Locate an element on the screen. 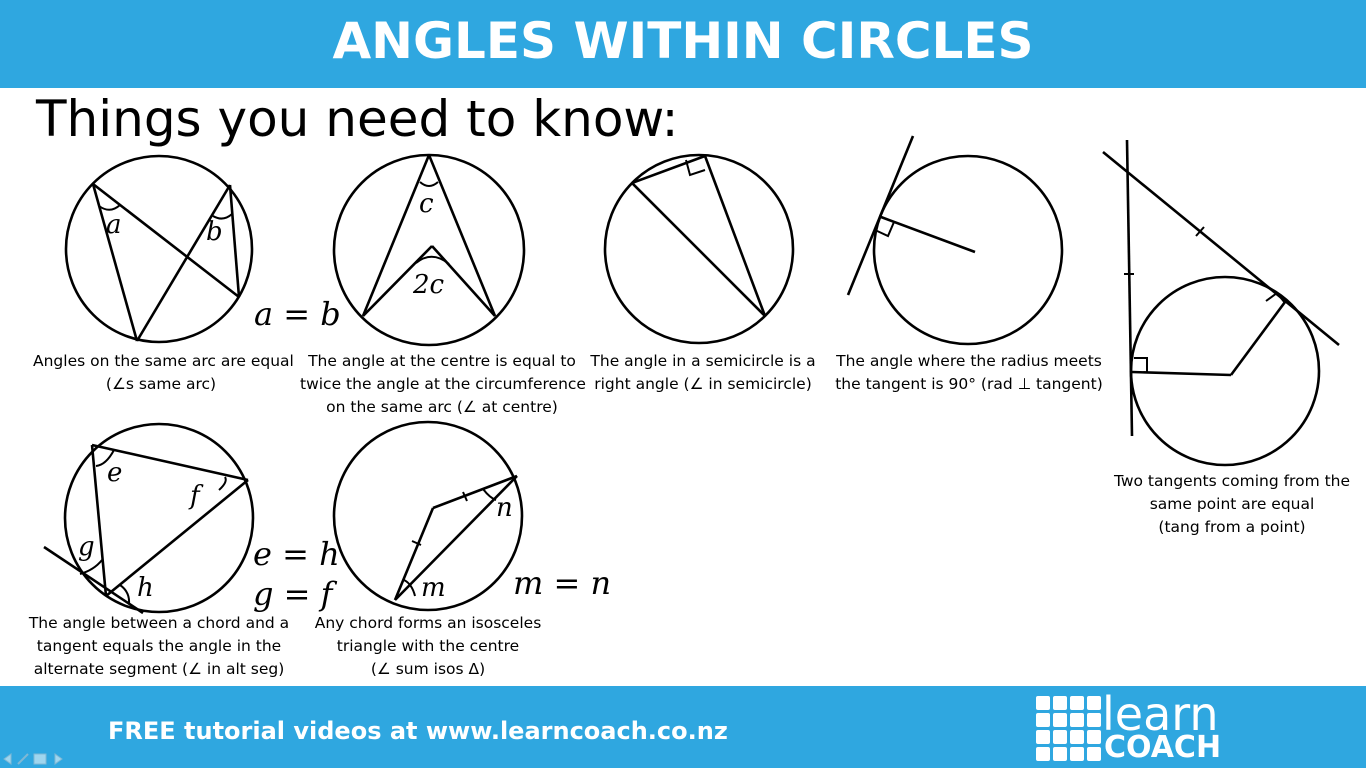 The width and height of the screenshot is (1366, 768). label-g: g is located at coordinates (86, 547).